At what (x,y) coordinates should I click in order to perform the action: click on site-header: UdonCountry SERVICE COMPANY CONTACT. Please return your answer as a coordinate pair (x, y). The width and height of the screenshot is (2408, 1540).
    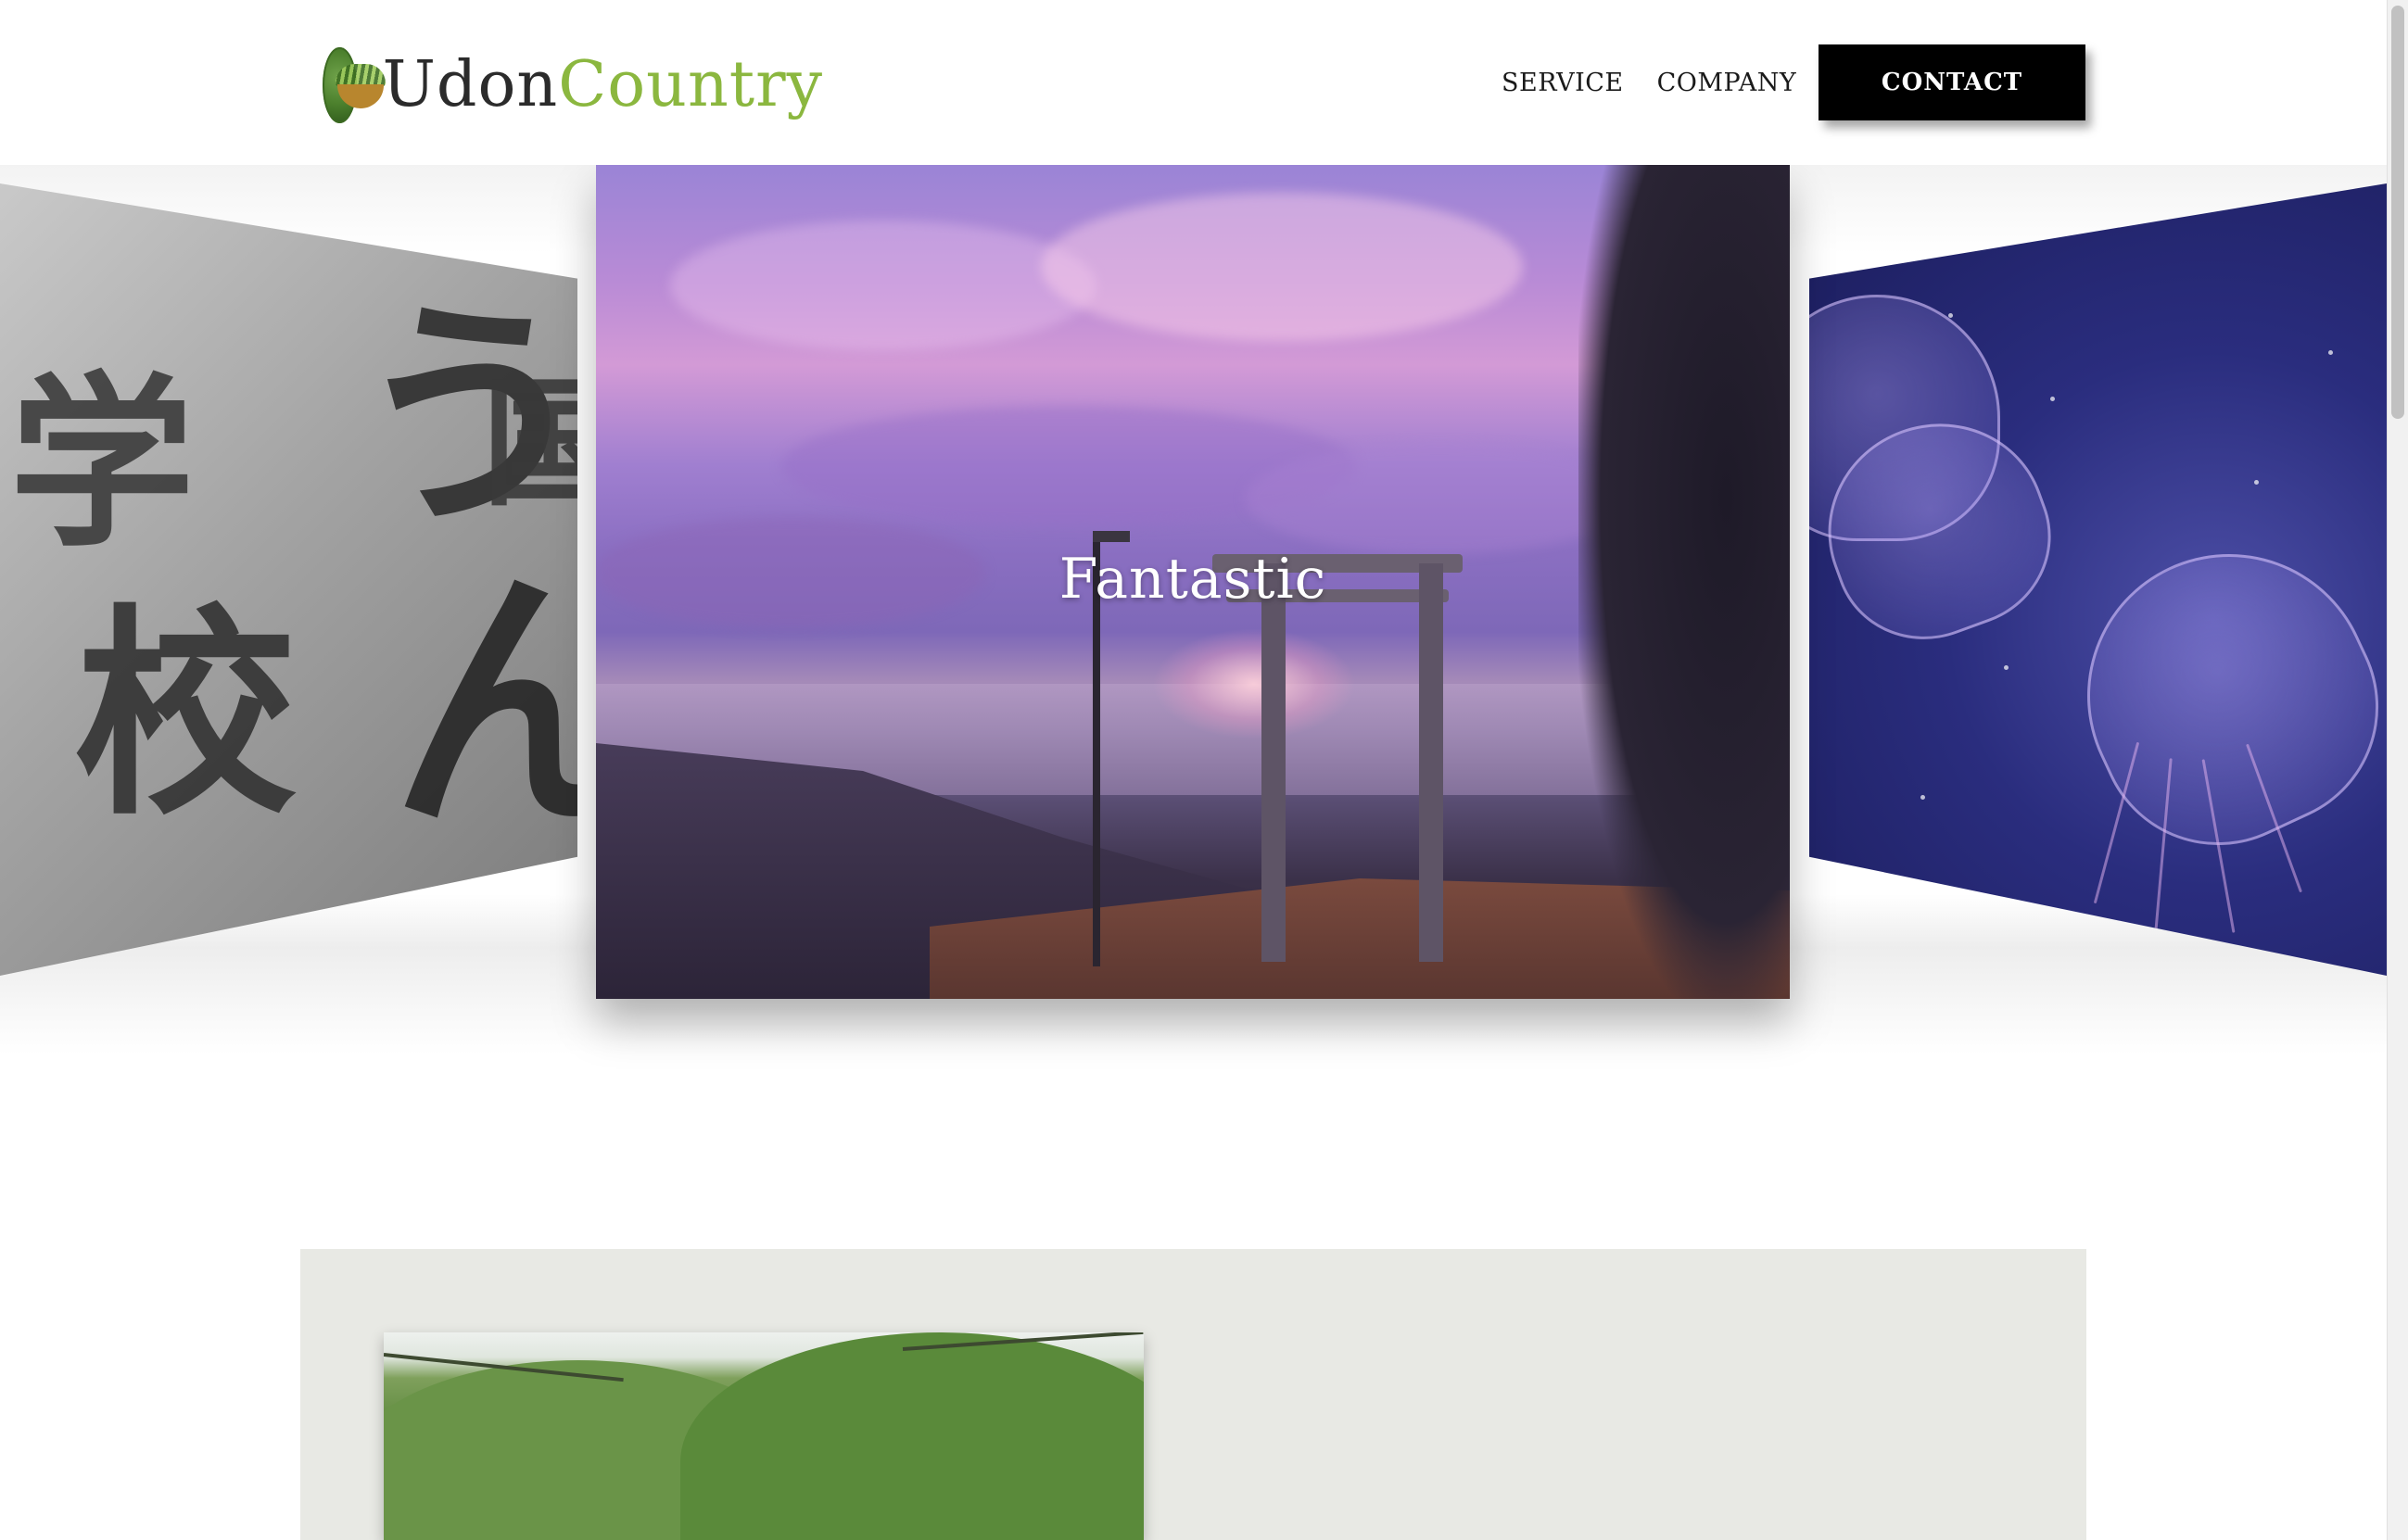
    Looking at the image, I should click on (1193, 82).